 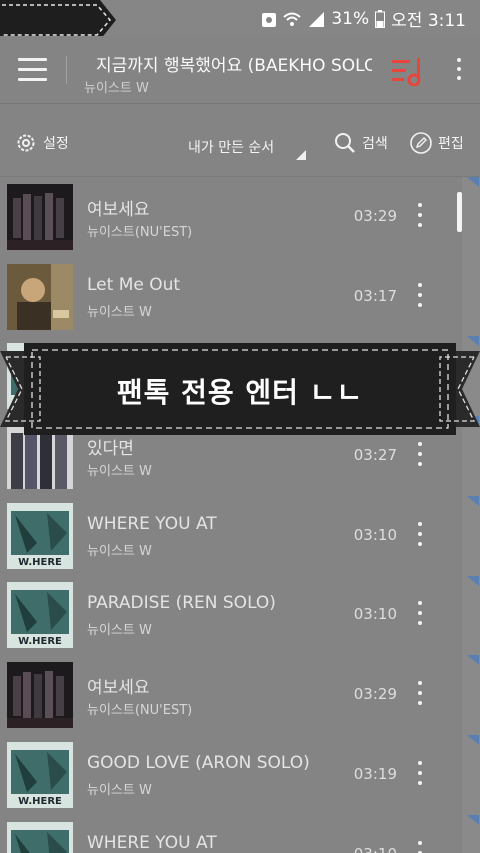 What do you see at coordinates (234, 63) in the screenshot?
I see `now-playing-title: 지금까지 행복했어요 (BAEKHO SOLO)` at bounding box center [234, 63].